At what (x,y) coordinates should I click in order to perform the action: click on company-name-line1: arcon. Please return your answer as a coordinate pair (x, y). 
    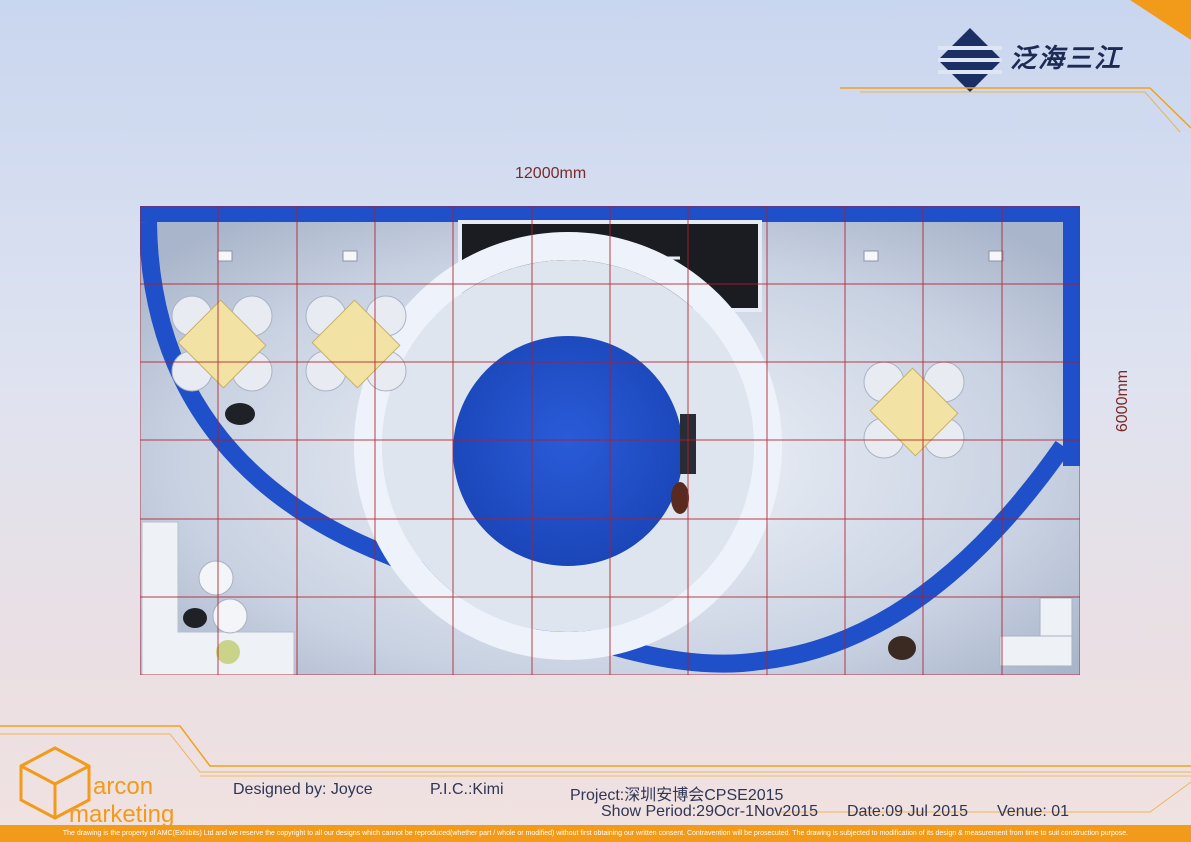
    Looking at the image, I should click on (123, 786).